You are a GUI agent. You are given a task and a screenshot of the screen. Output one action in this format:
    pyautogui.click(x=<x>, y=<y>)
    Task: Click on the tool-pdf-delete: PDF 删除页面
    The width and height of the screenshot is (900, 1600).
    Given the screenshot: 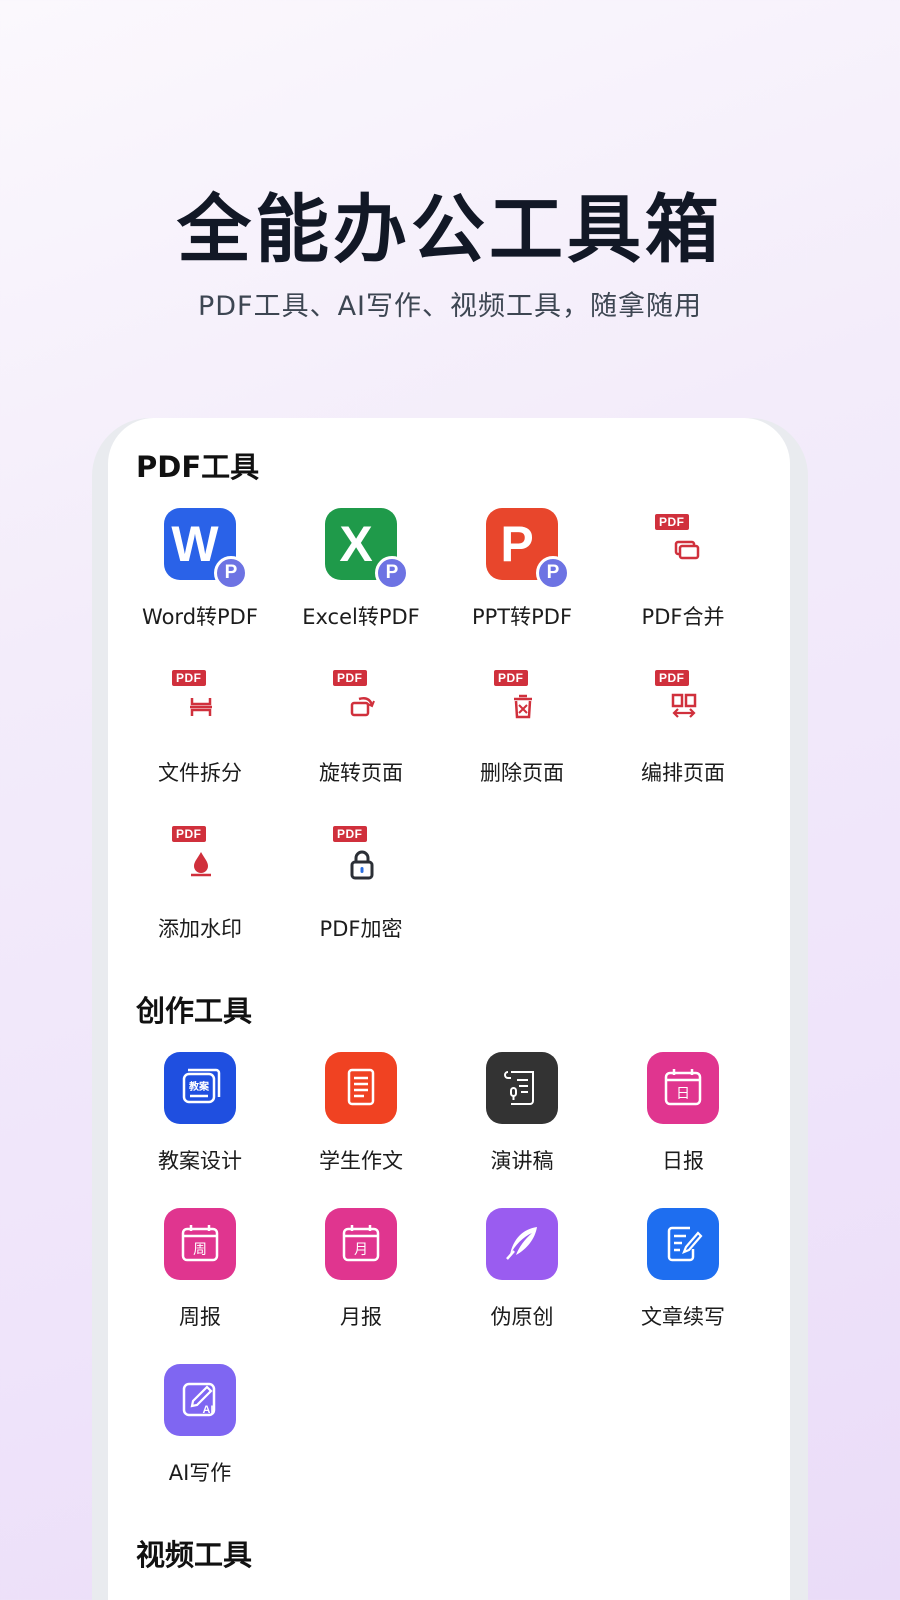 What is the action you would take?
    pyautogui.click(x=522, y=730)
    